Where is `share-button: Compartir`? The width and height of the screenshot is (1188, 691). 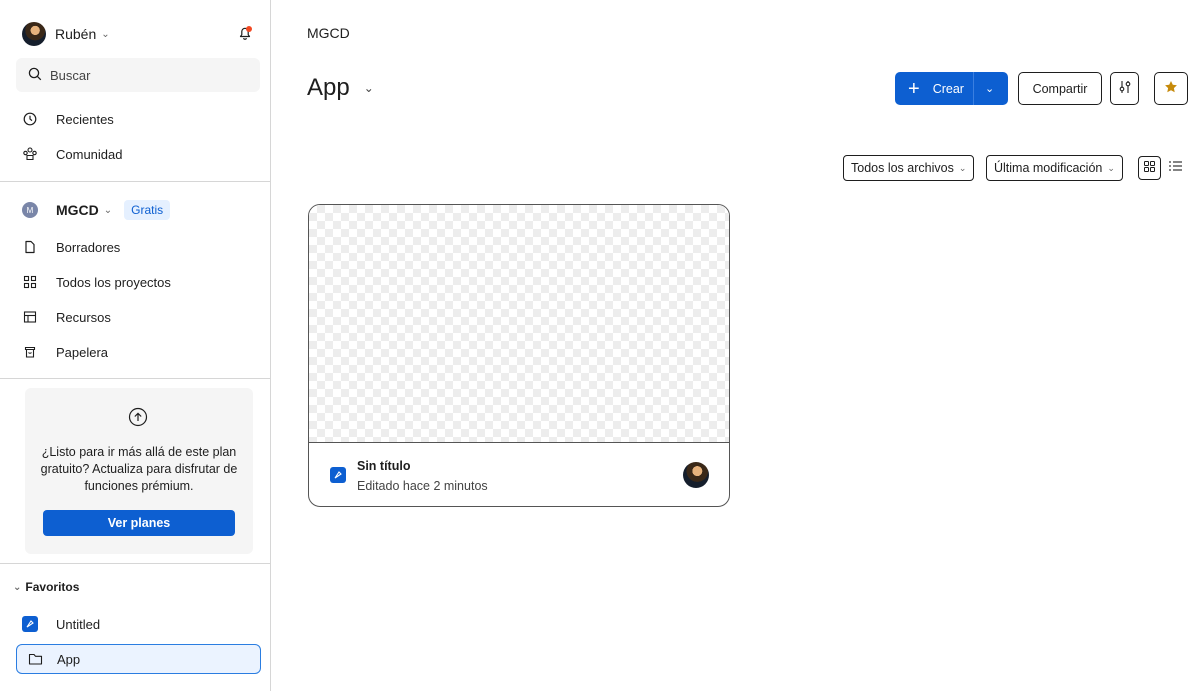 share-button: Compartir is located at coordinates (1060, 88).